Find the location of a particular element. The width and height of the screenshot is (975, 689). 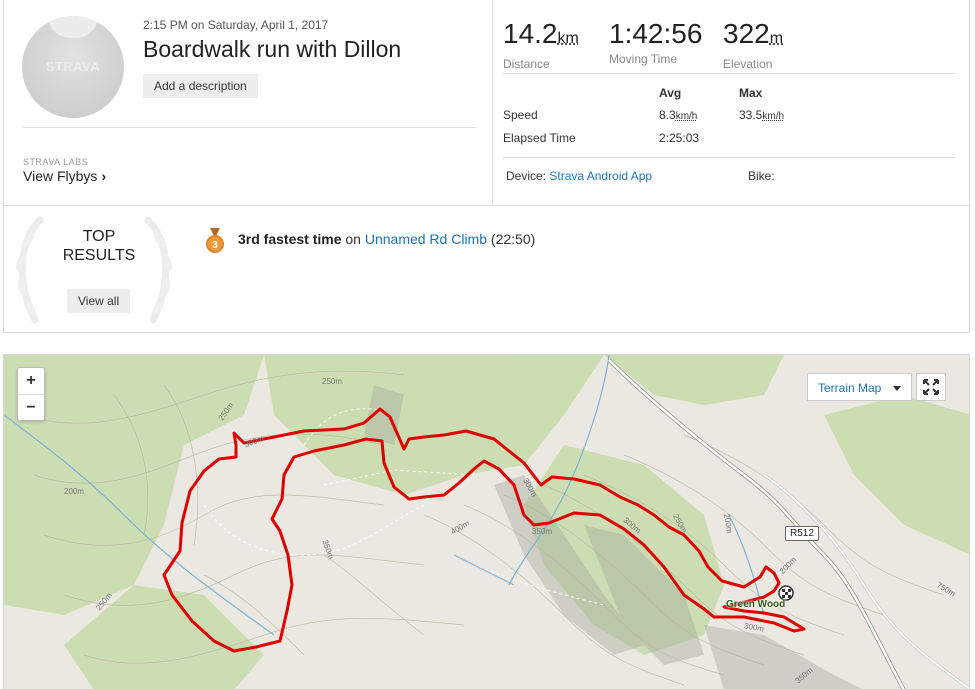

speed-max-unit: km/h is located at coordinates (773, 116).